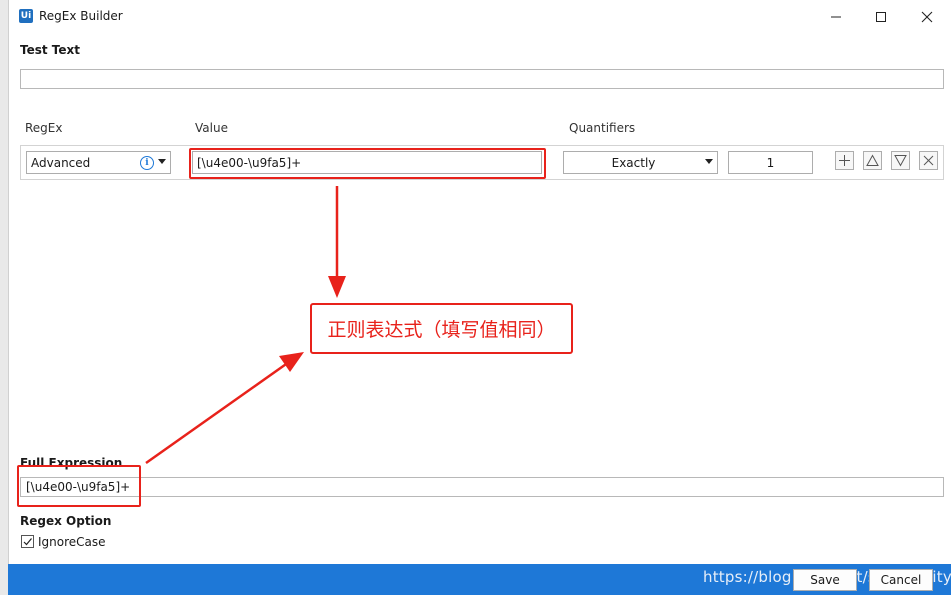  I want to click on full-expression-highlight-box, so click(79, 486).